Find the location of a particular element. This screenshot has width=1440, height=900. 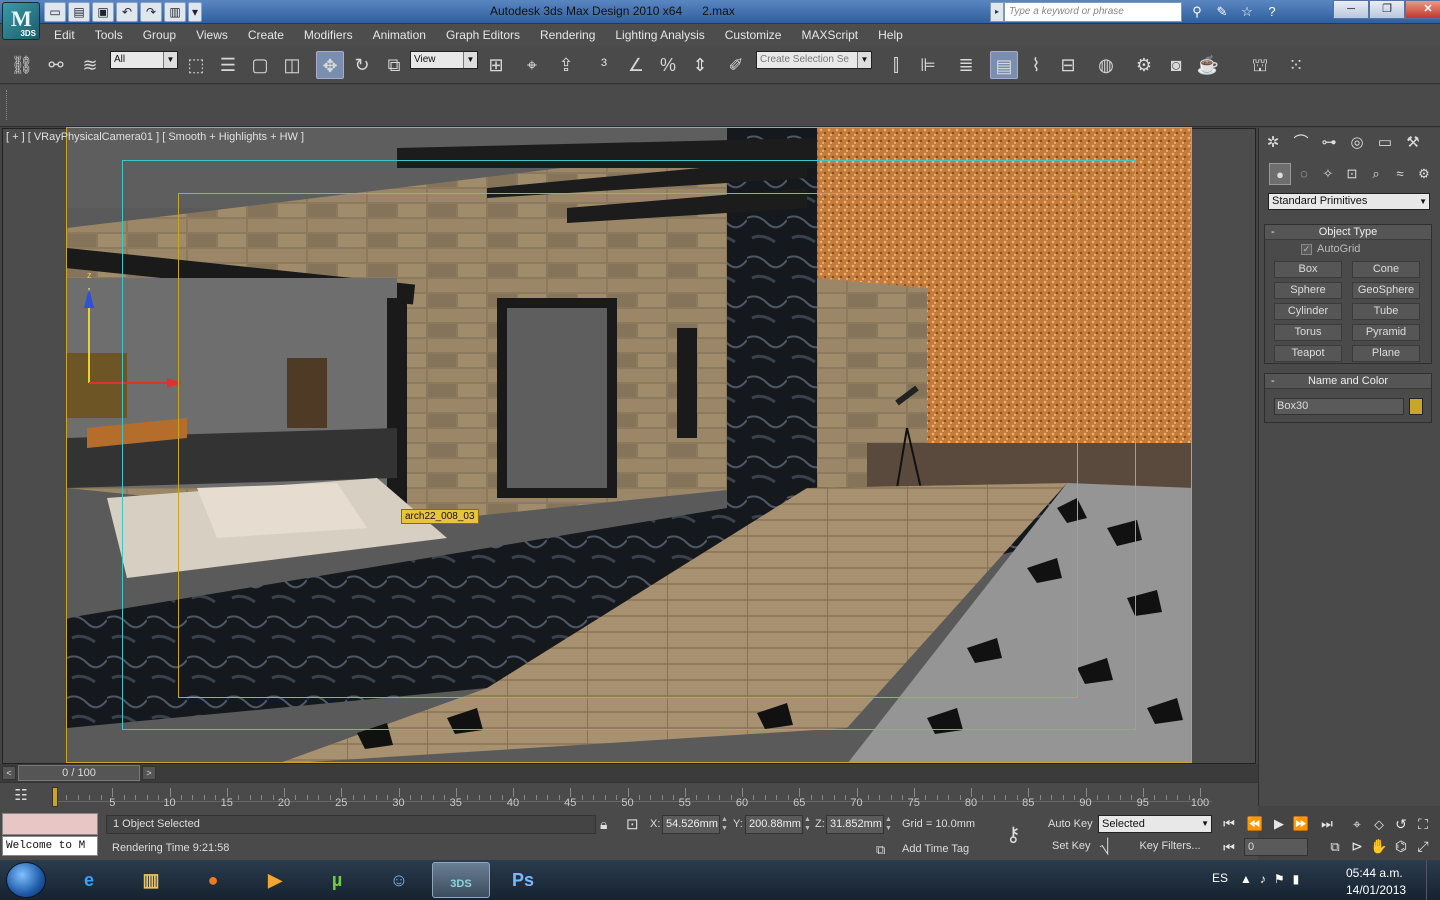

auto-key-button: Auto Key is located at coordinates (1070, 824).